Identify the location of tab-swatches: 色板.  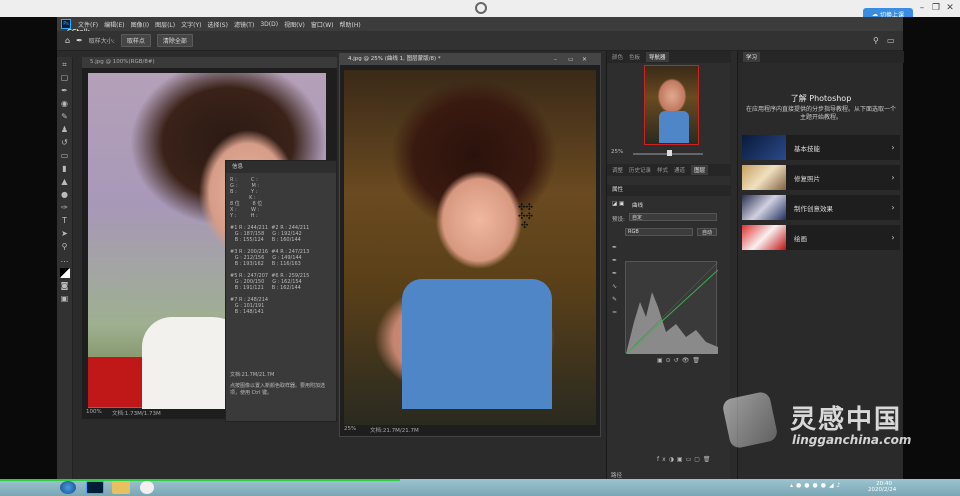
(634, 57).